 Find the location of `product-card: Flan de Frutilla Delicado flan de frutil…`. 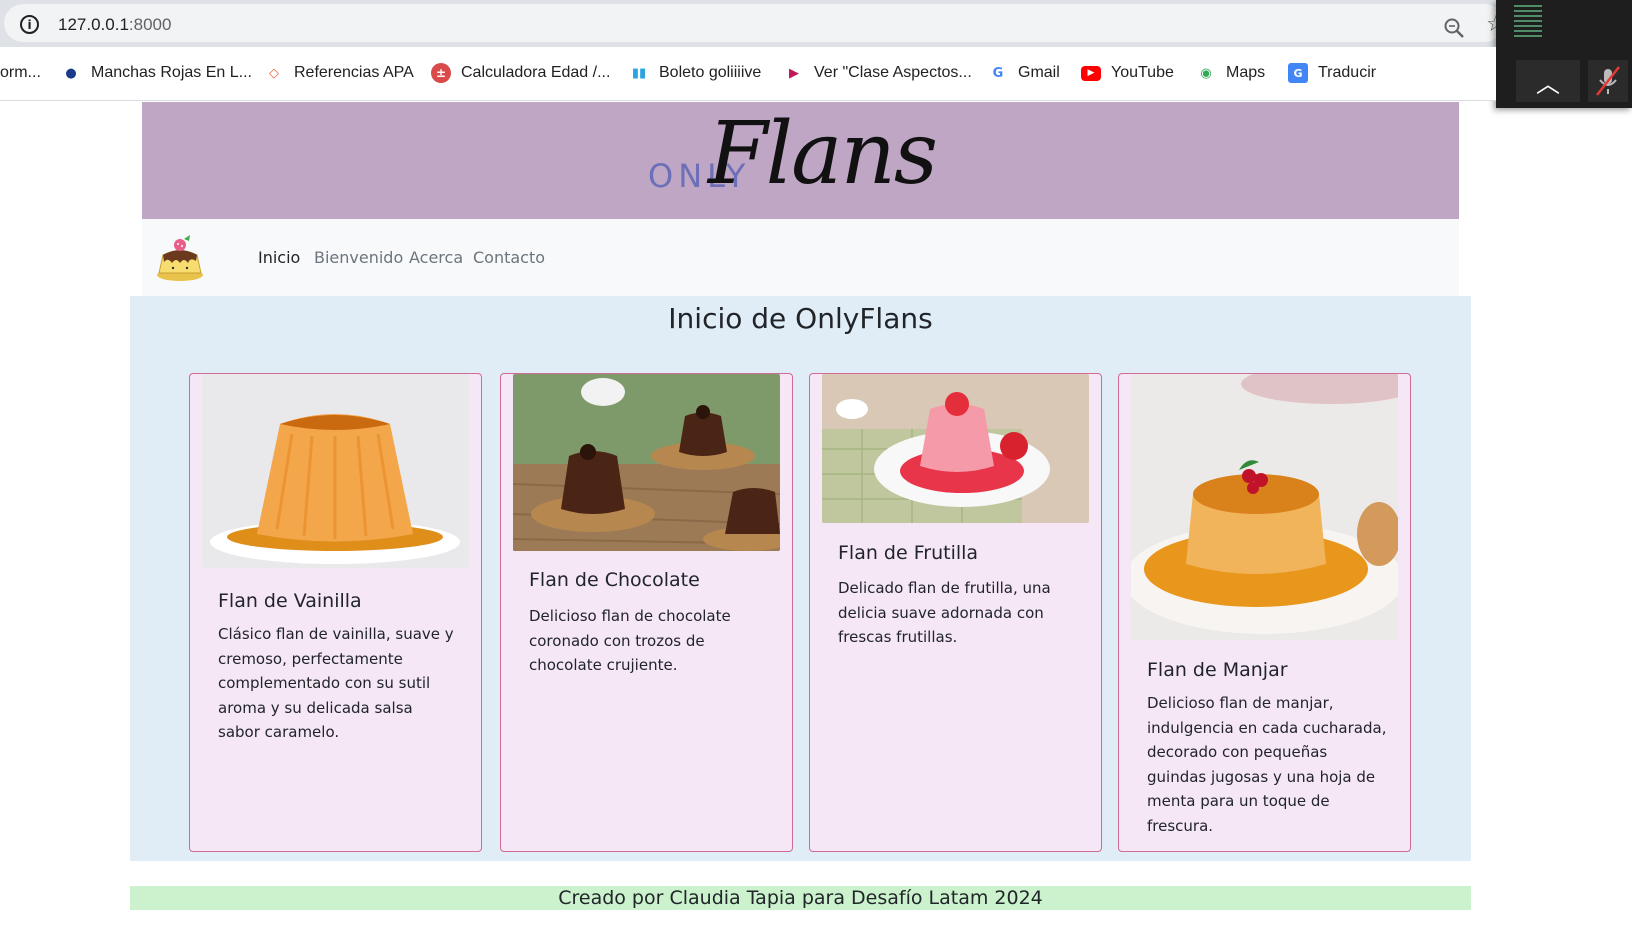

product-card: Flan de Frutilla Delicado flan de frutil… is located at coordinates (955, 612).